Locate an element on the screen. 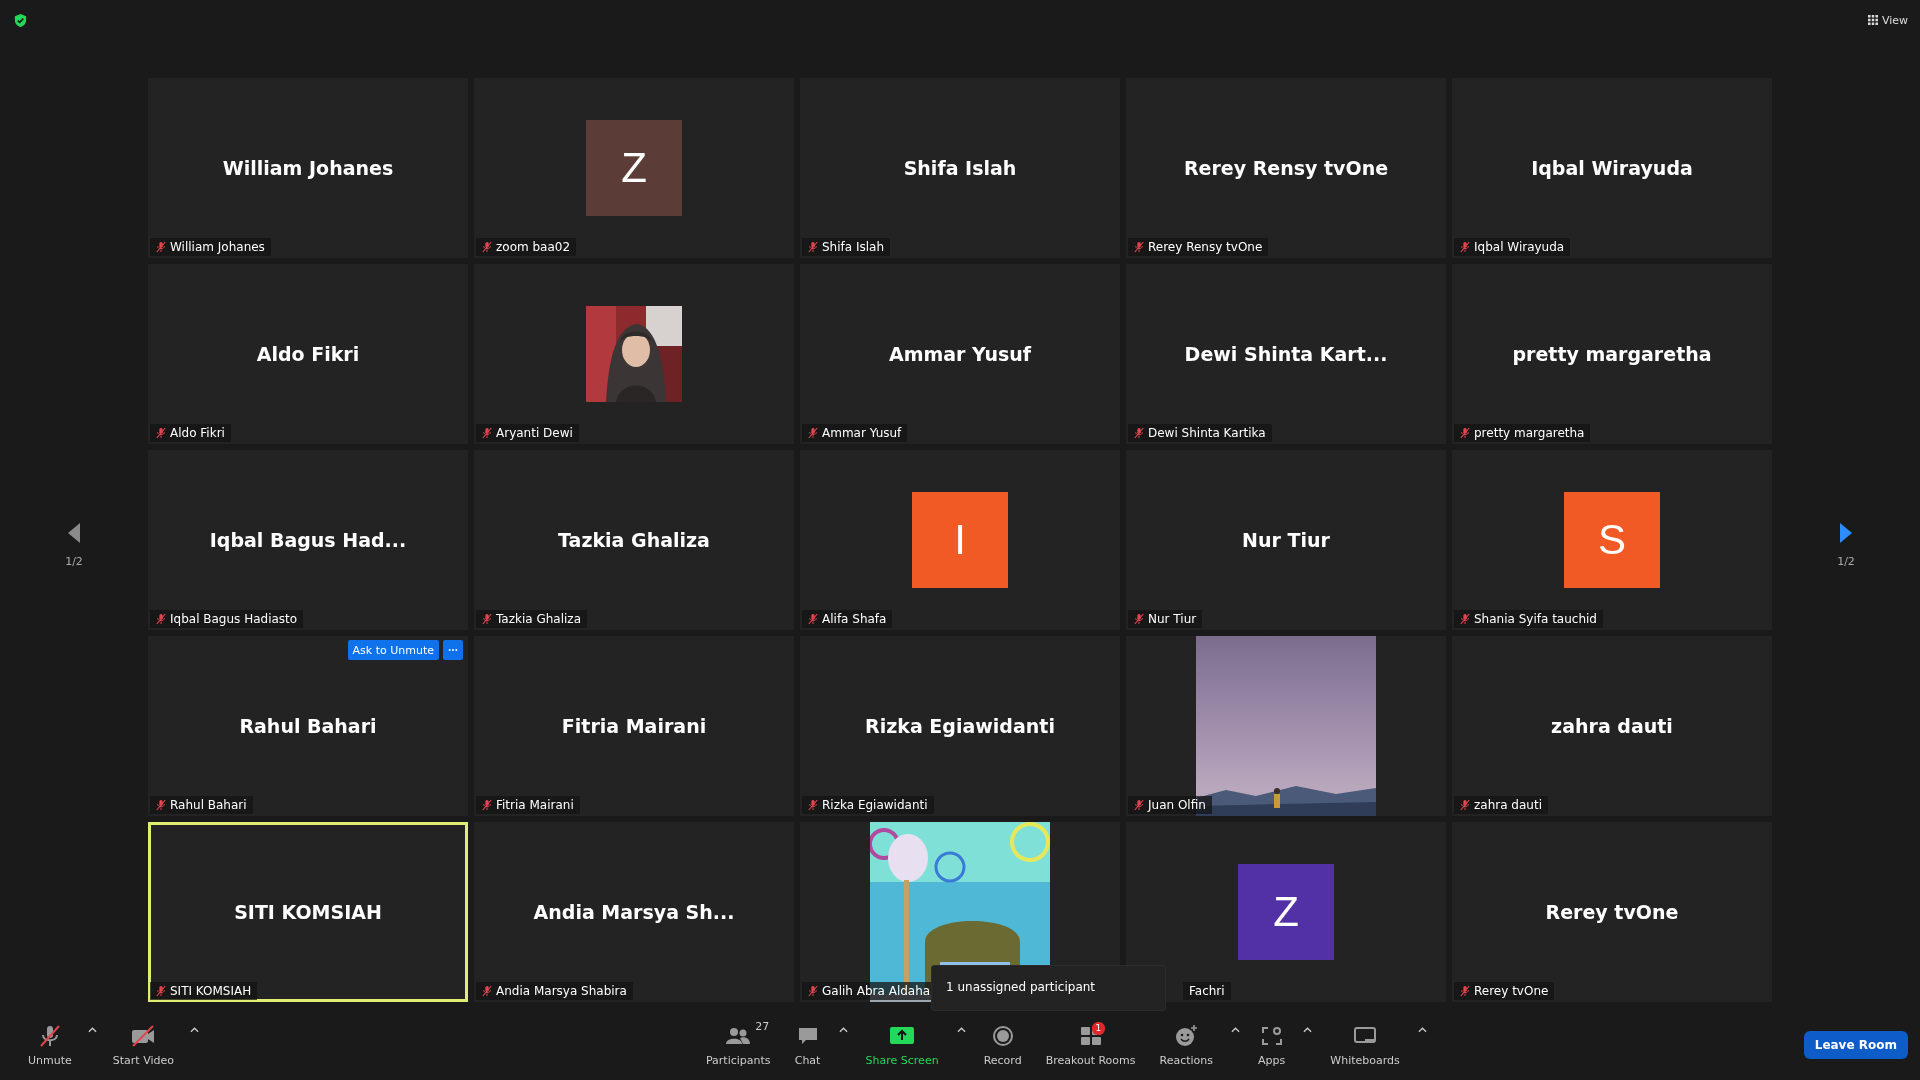  participant-name: Shifa Islah is located at coordinates (960, 168).